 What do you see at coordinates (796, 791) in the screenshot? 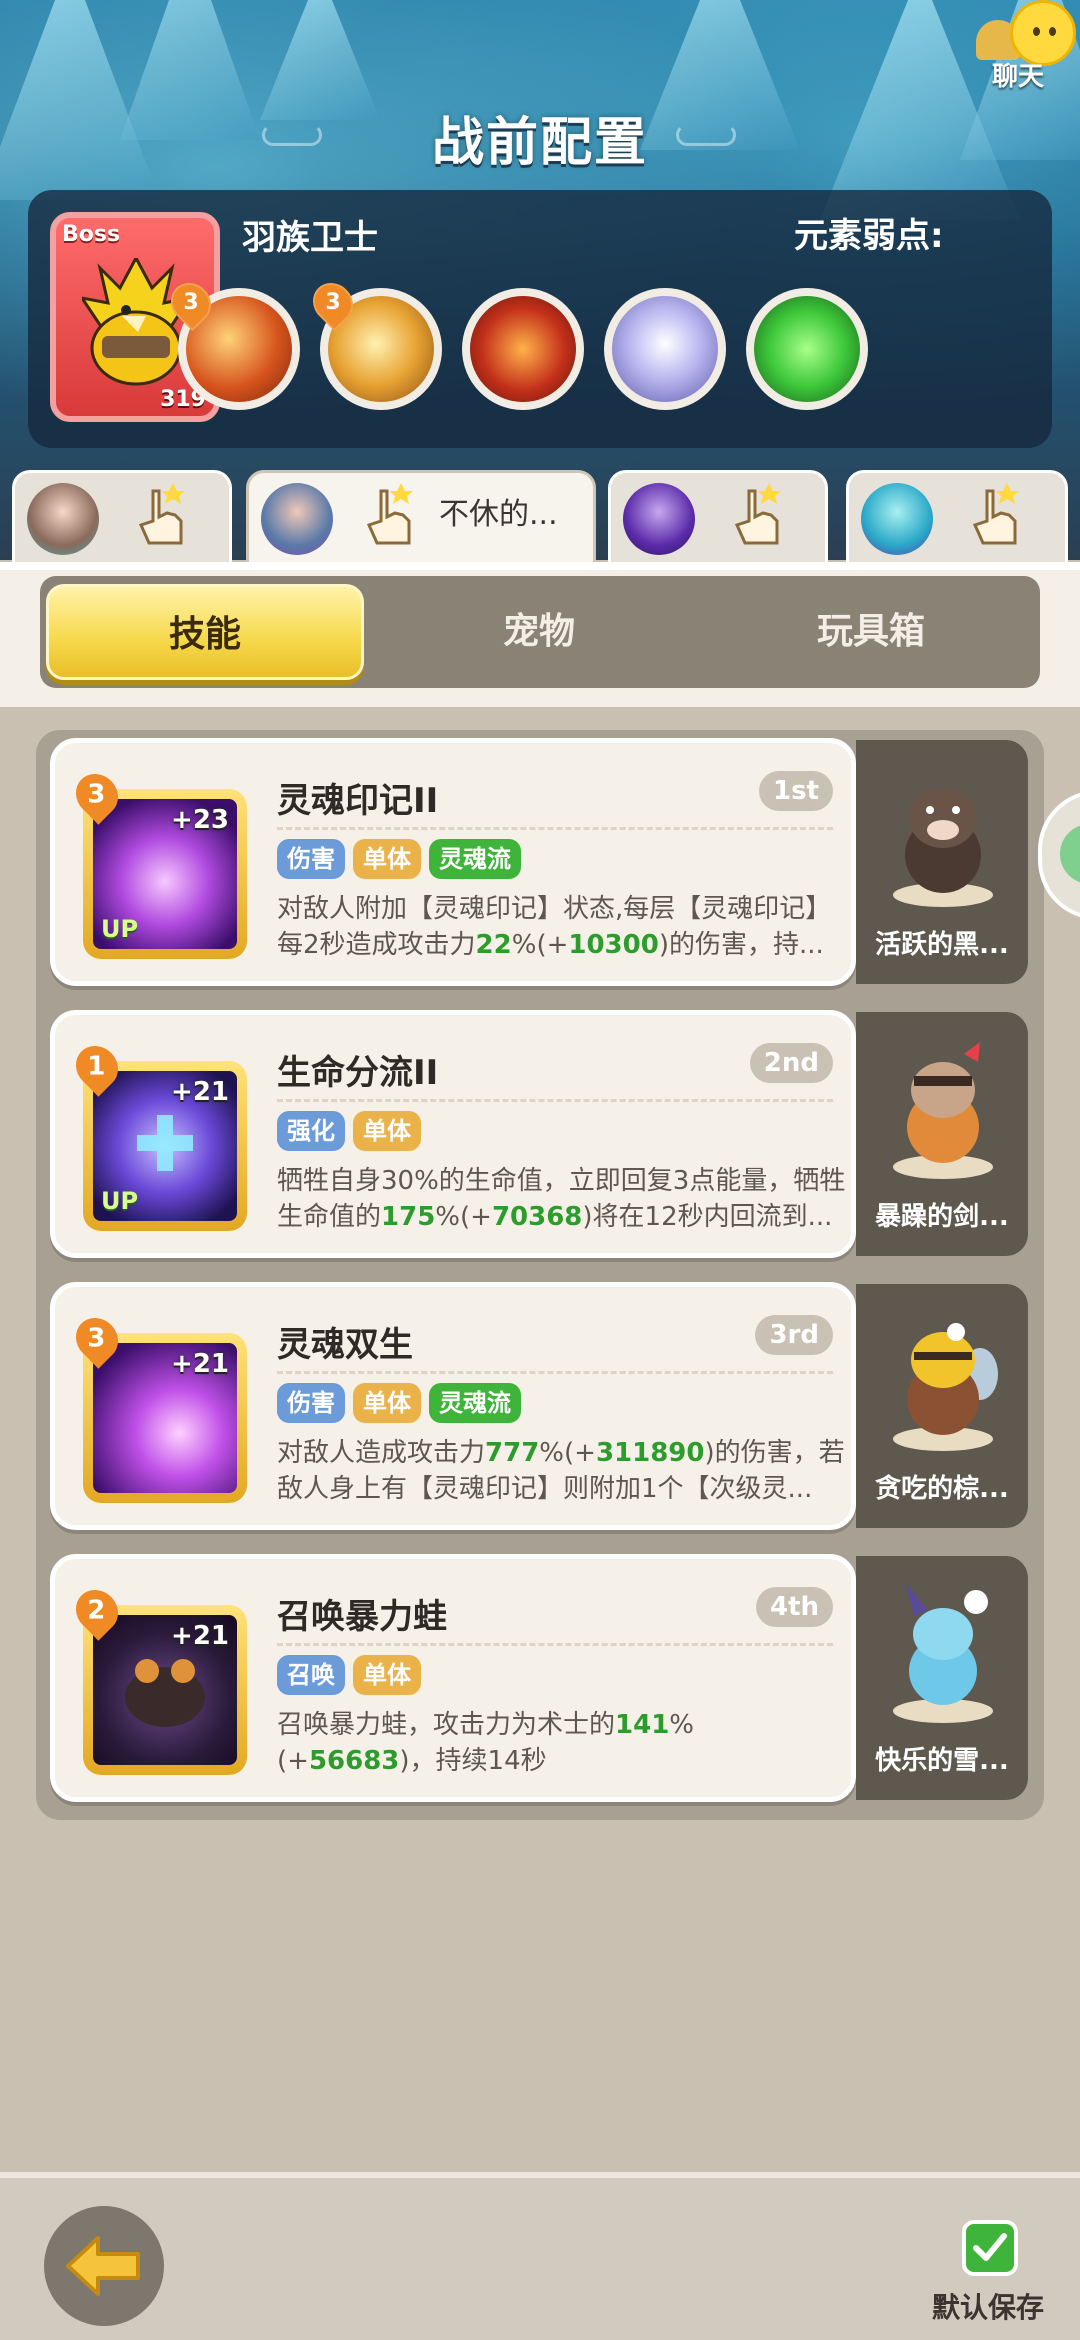
I see `skill-rank: 1st` at bounding box center [796, 791].